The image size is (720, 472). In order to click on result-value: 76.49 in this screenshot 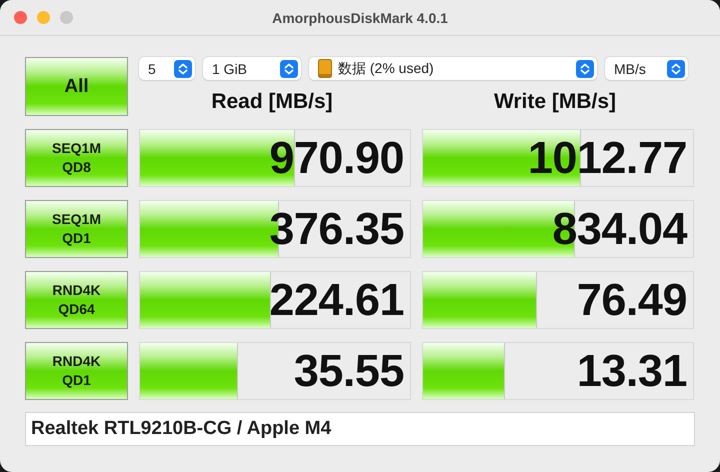, I will do `click(632, 300)`.